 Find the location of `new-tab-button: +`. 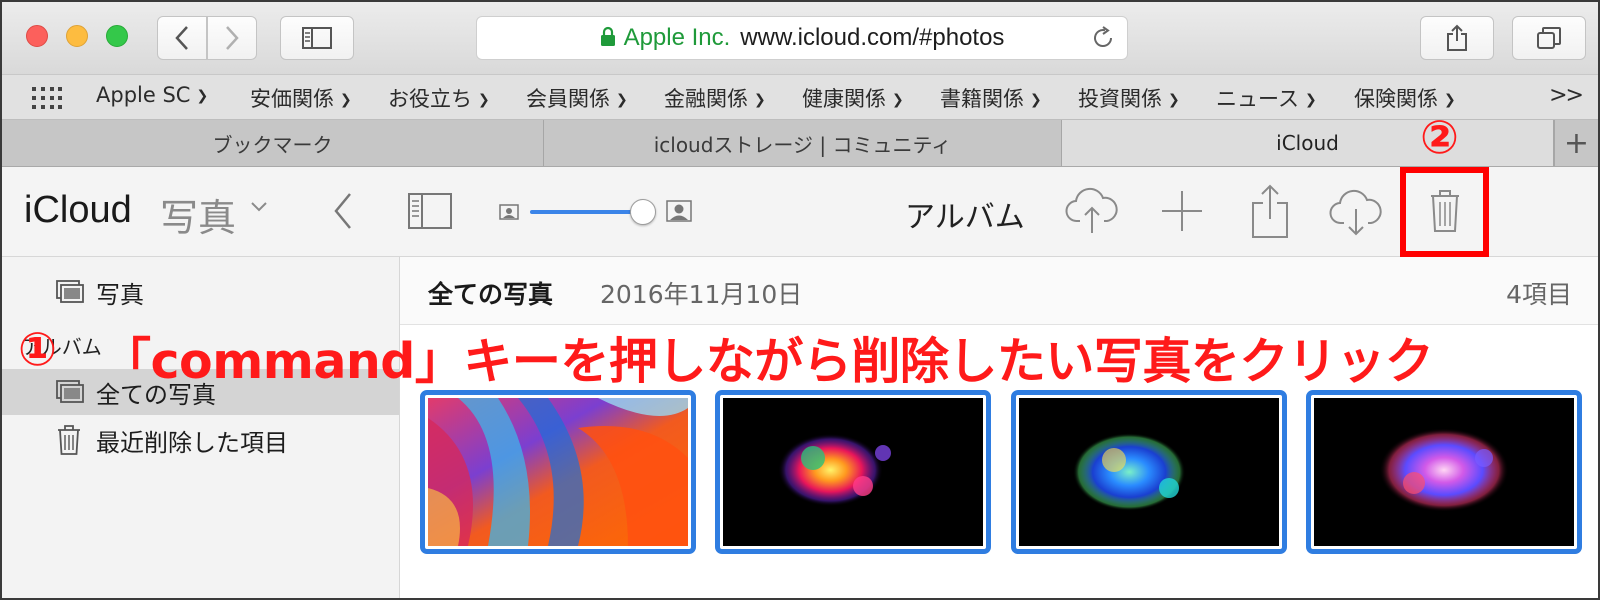

new-tab-button: + is located at coordinates (1576, 143).